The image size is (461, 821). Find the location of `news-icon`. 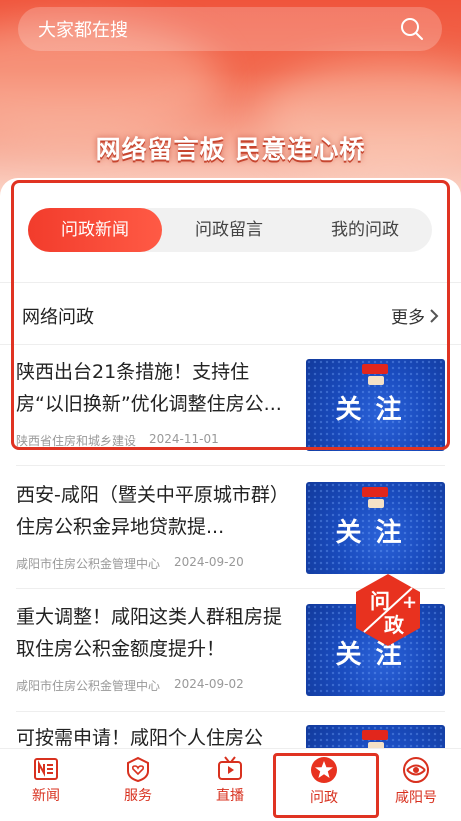

news-icon is located at coordinates (46, 769).